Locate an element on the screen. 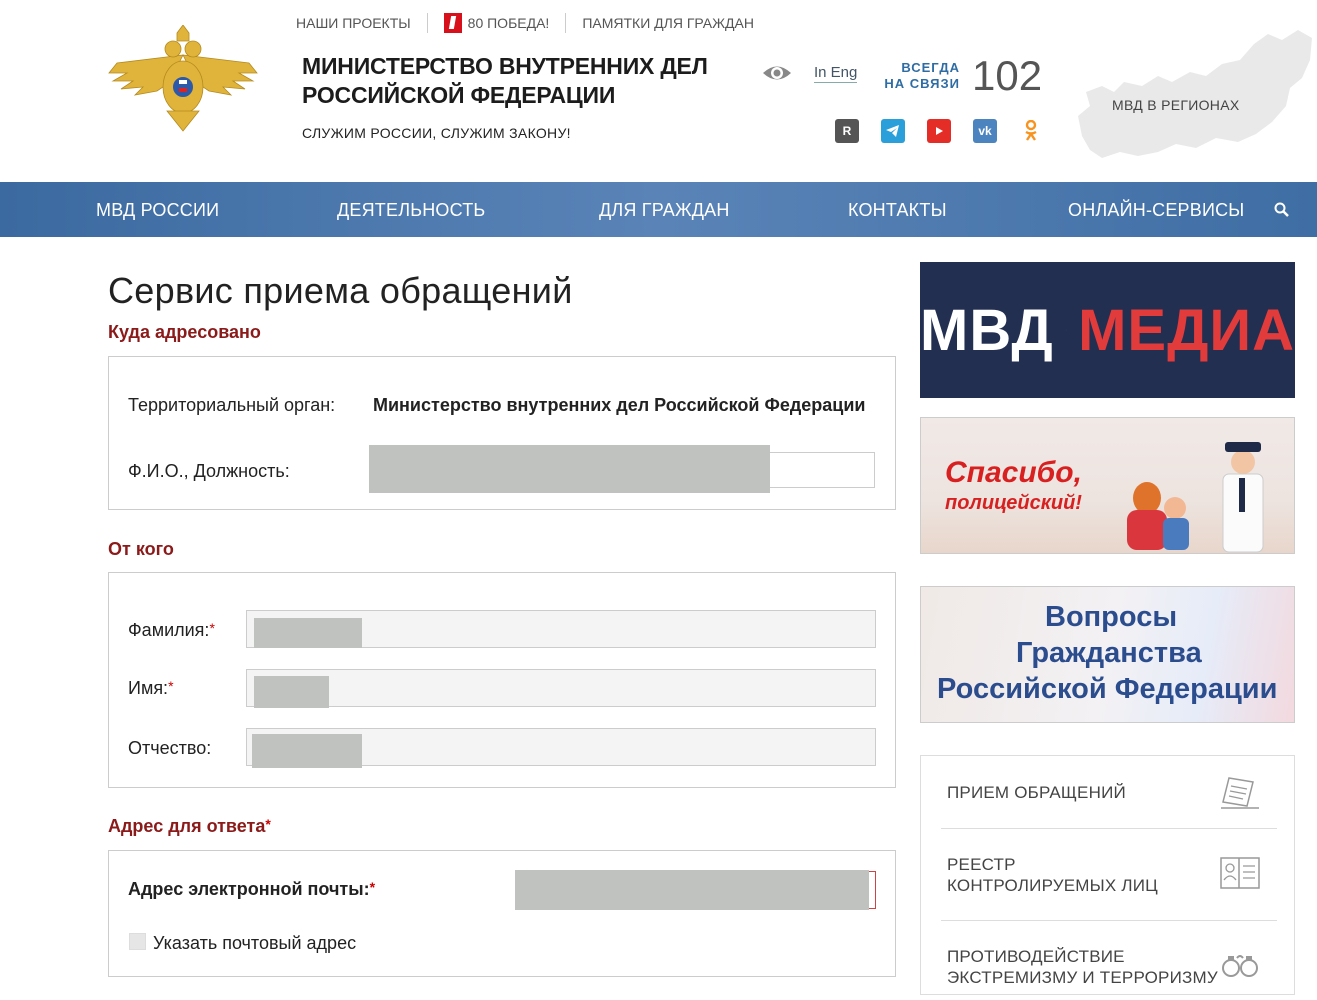 Image resolution: width=1317 pixels, height=1000 pixels. search-icon is located at coordinates (1282, 210).